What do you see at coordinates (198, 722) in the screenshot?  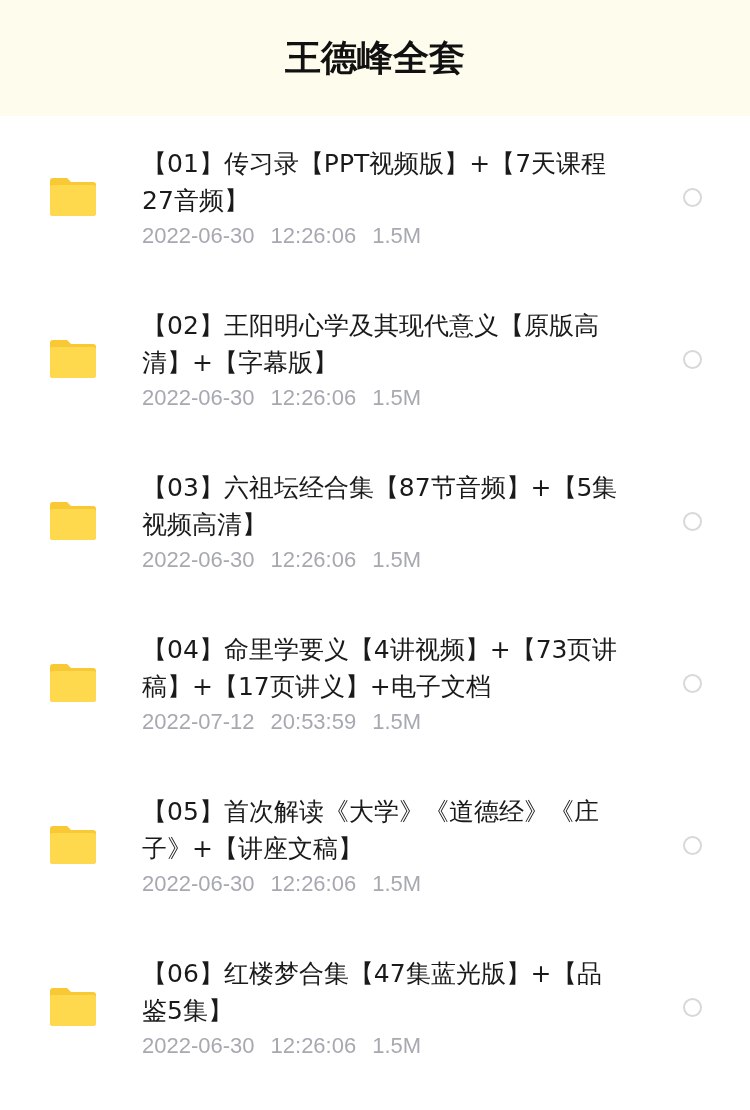 I see `modified-date: 2022-07-12` at bounding box center [198, 722].